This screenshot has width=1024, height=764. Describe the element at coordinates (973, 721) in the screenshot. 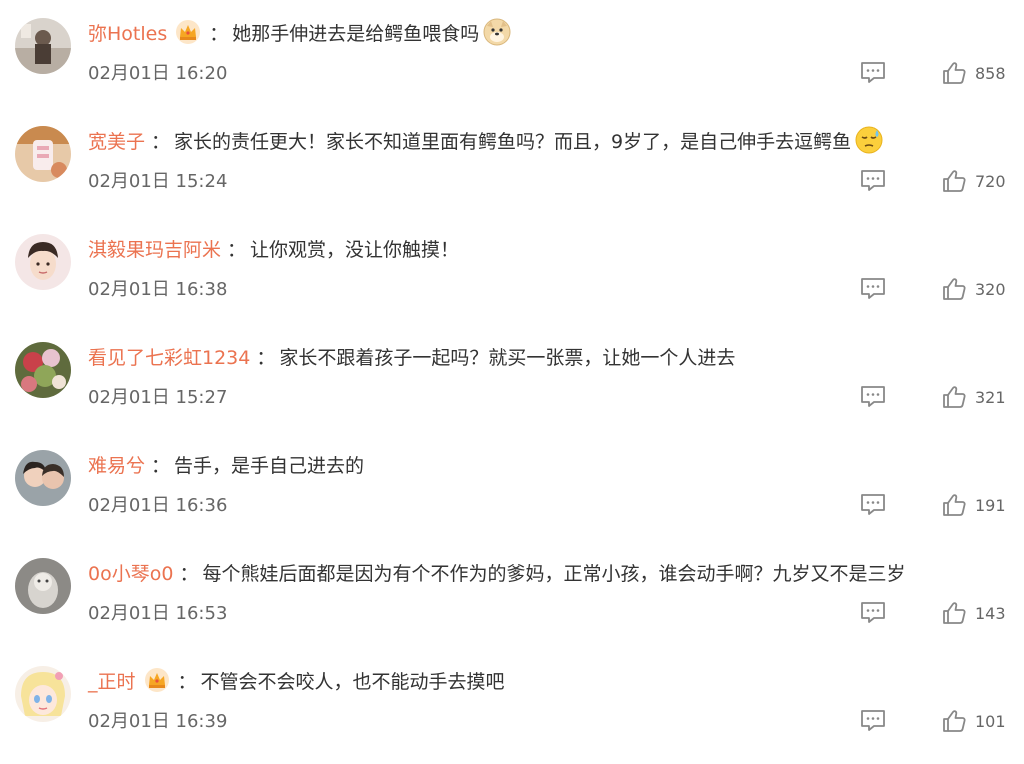

I see `like-button: 101` at that location.